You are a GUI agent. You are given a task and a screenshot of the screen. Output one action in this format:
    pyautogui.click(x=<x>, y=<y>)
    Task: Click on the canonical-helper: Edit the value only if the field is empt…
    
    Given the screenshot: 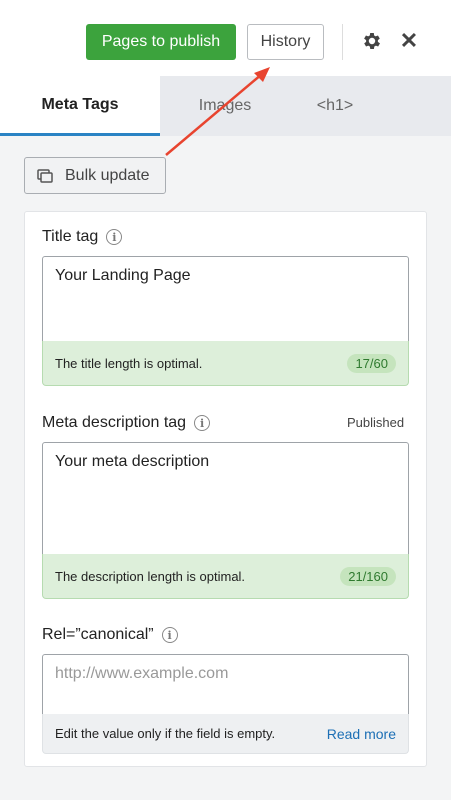 What is the action you would take?
    pyautogui.click(x=225, y=734)
    